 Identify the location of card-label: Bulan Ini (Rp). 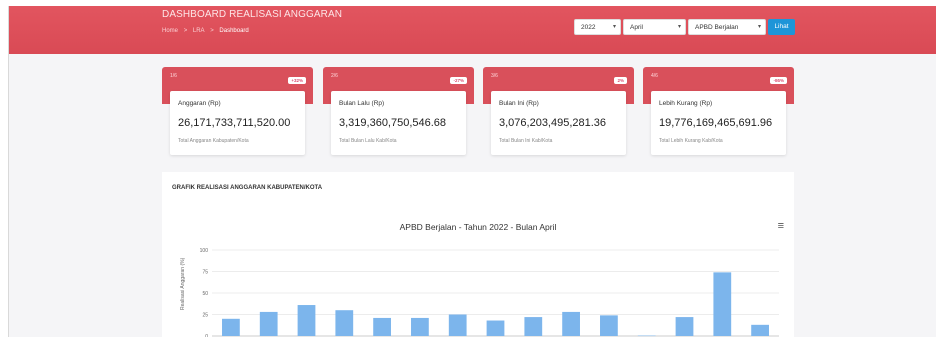
(519, 103).